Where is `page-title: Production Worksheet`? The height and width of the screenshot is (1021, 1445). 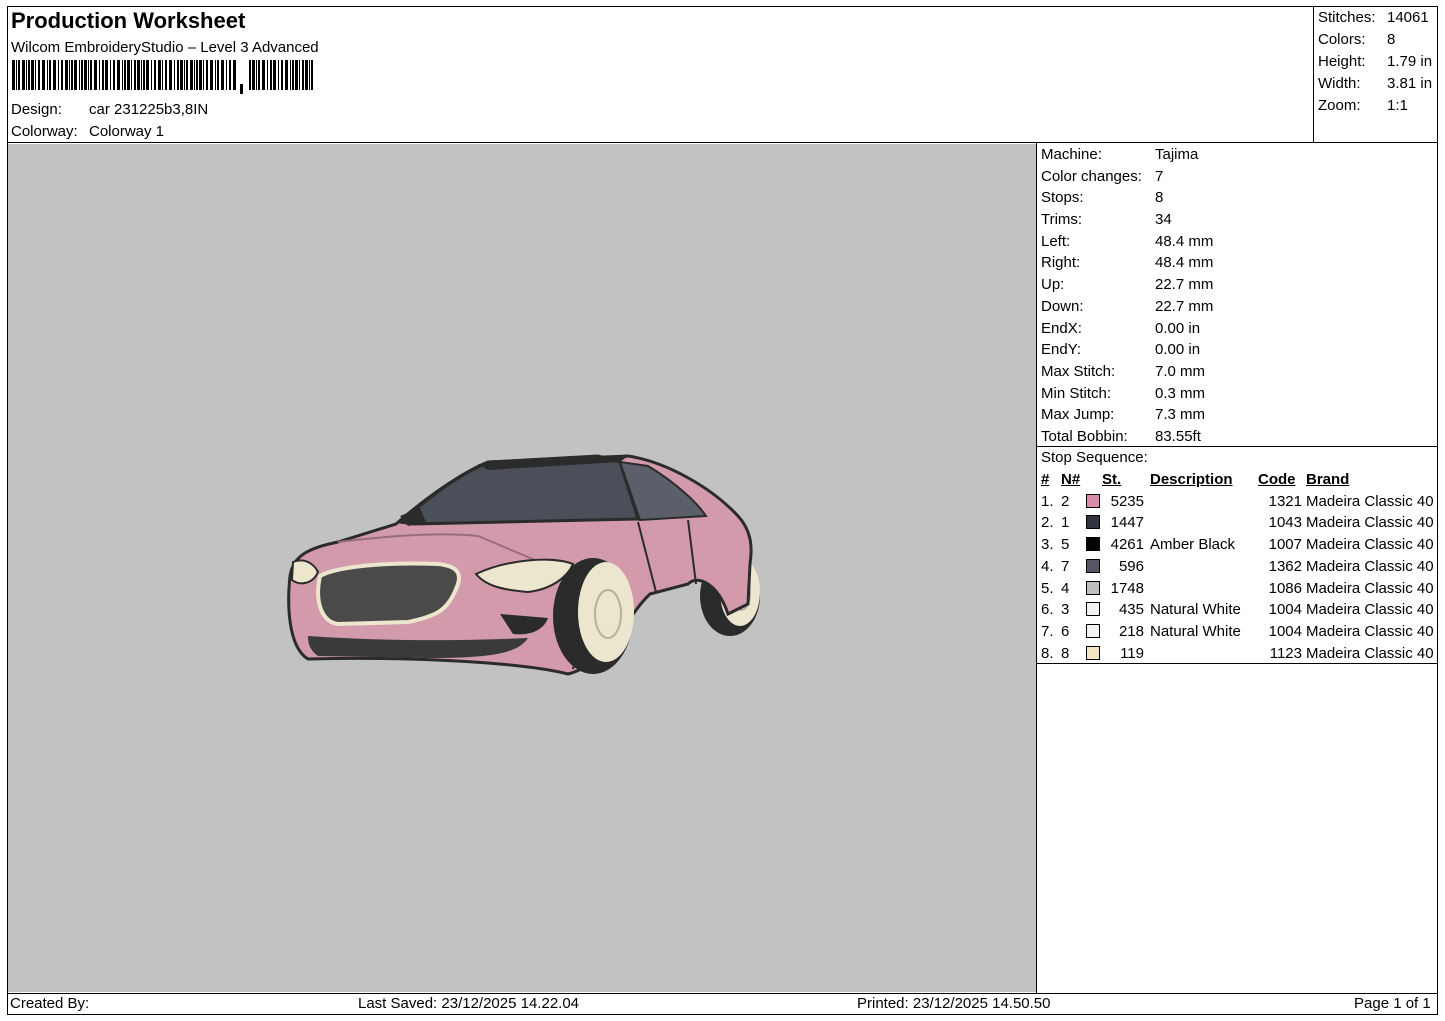
page-title: Production Worksheet is located at coordinates (128, 20).